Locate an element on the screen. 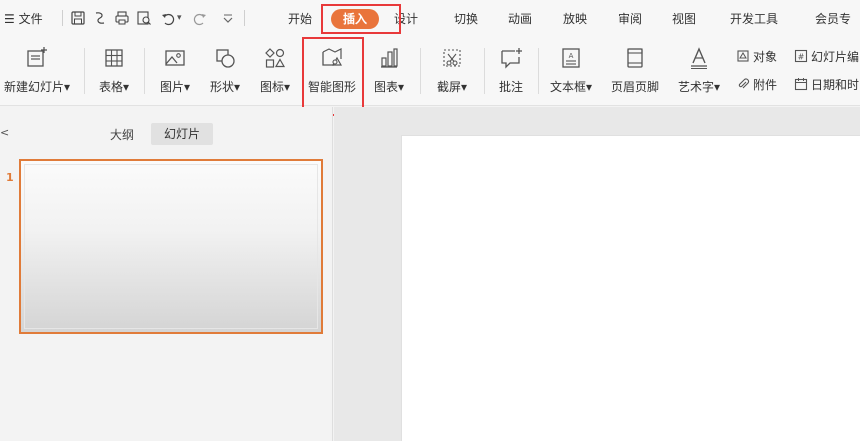 Image resolution: width=860 pixels, height=441 pixels. textbox-button: A 文本框▾ is located at coordinates (571, 71).